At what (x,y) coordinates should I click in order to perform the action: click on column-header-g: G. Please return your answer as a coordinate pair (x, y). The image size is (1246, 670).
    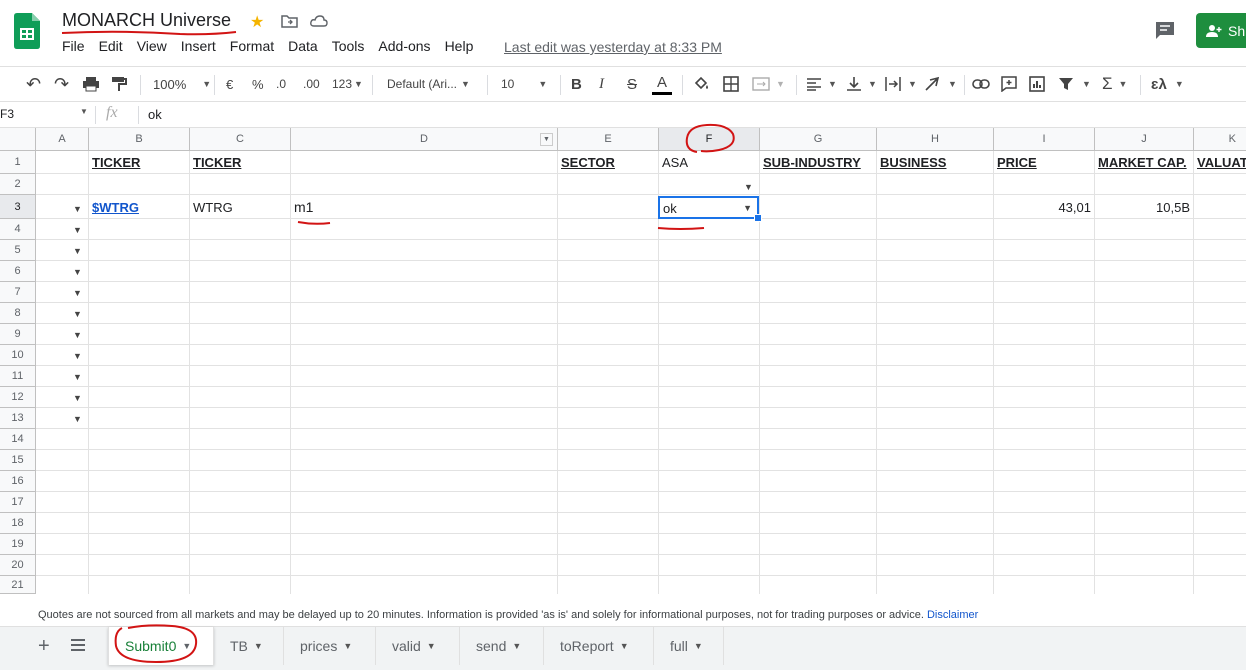
    Looking at the image, I should click on (818, 139).